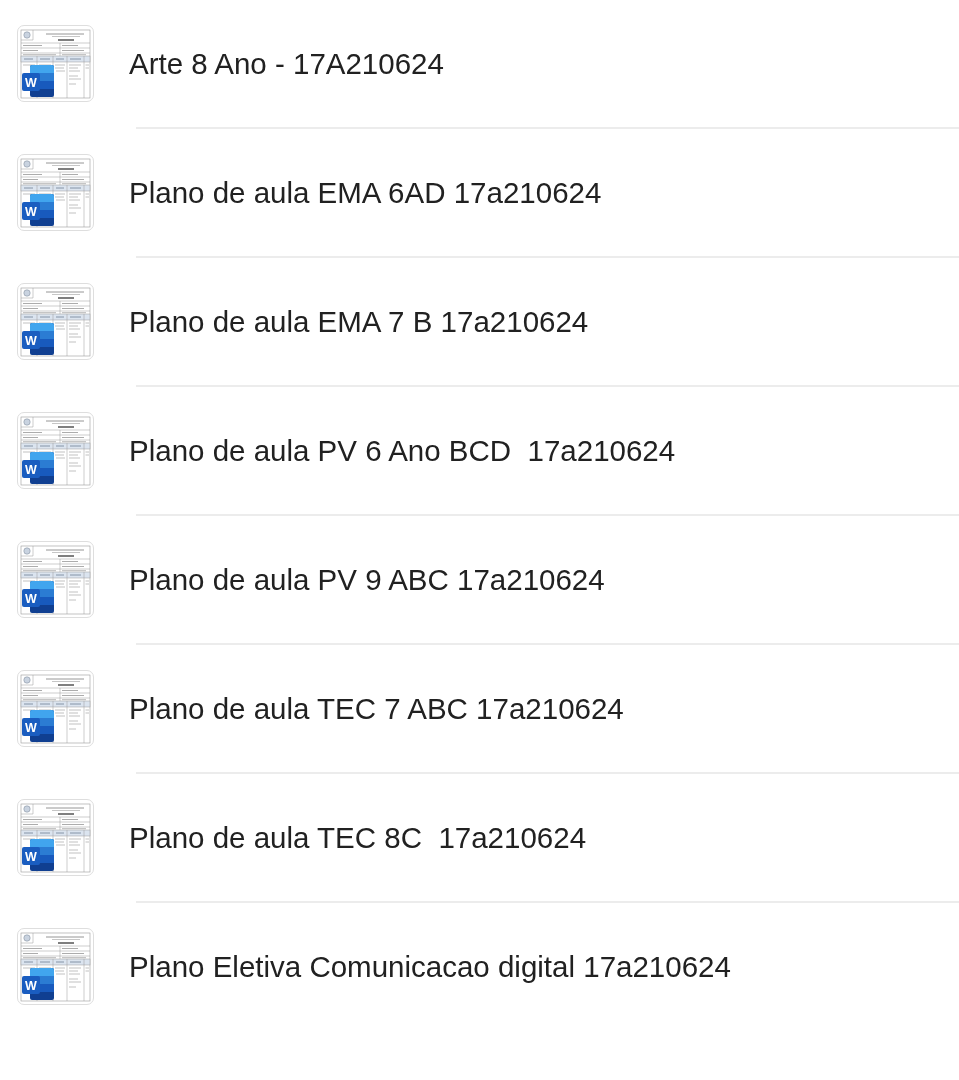 The width and height of the screenshot is (959, 1080). Describe the element at coordinates (365, 192) in the screenshot. I see `file-name: Plano de aula EMA 6AD 17a210624` at that location.